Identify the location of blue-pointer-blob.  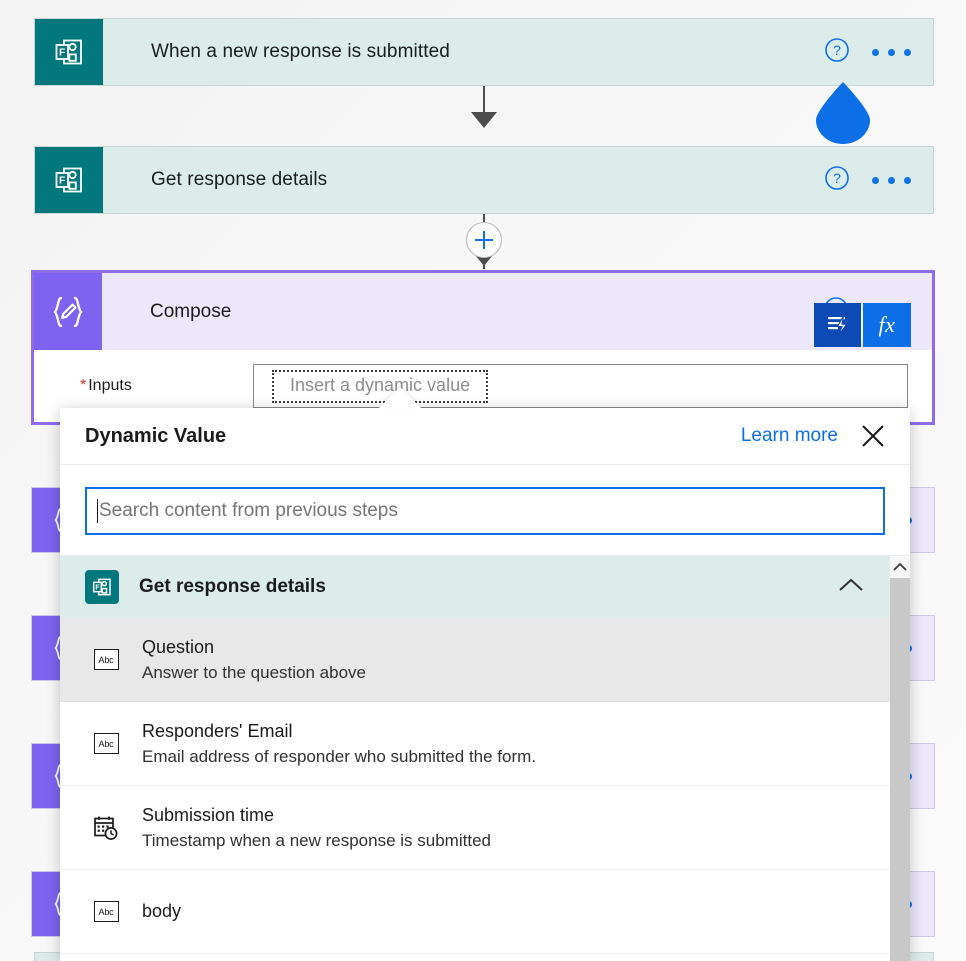
(843, 113).